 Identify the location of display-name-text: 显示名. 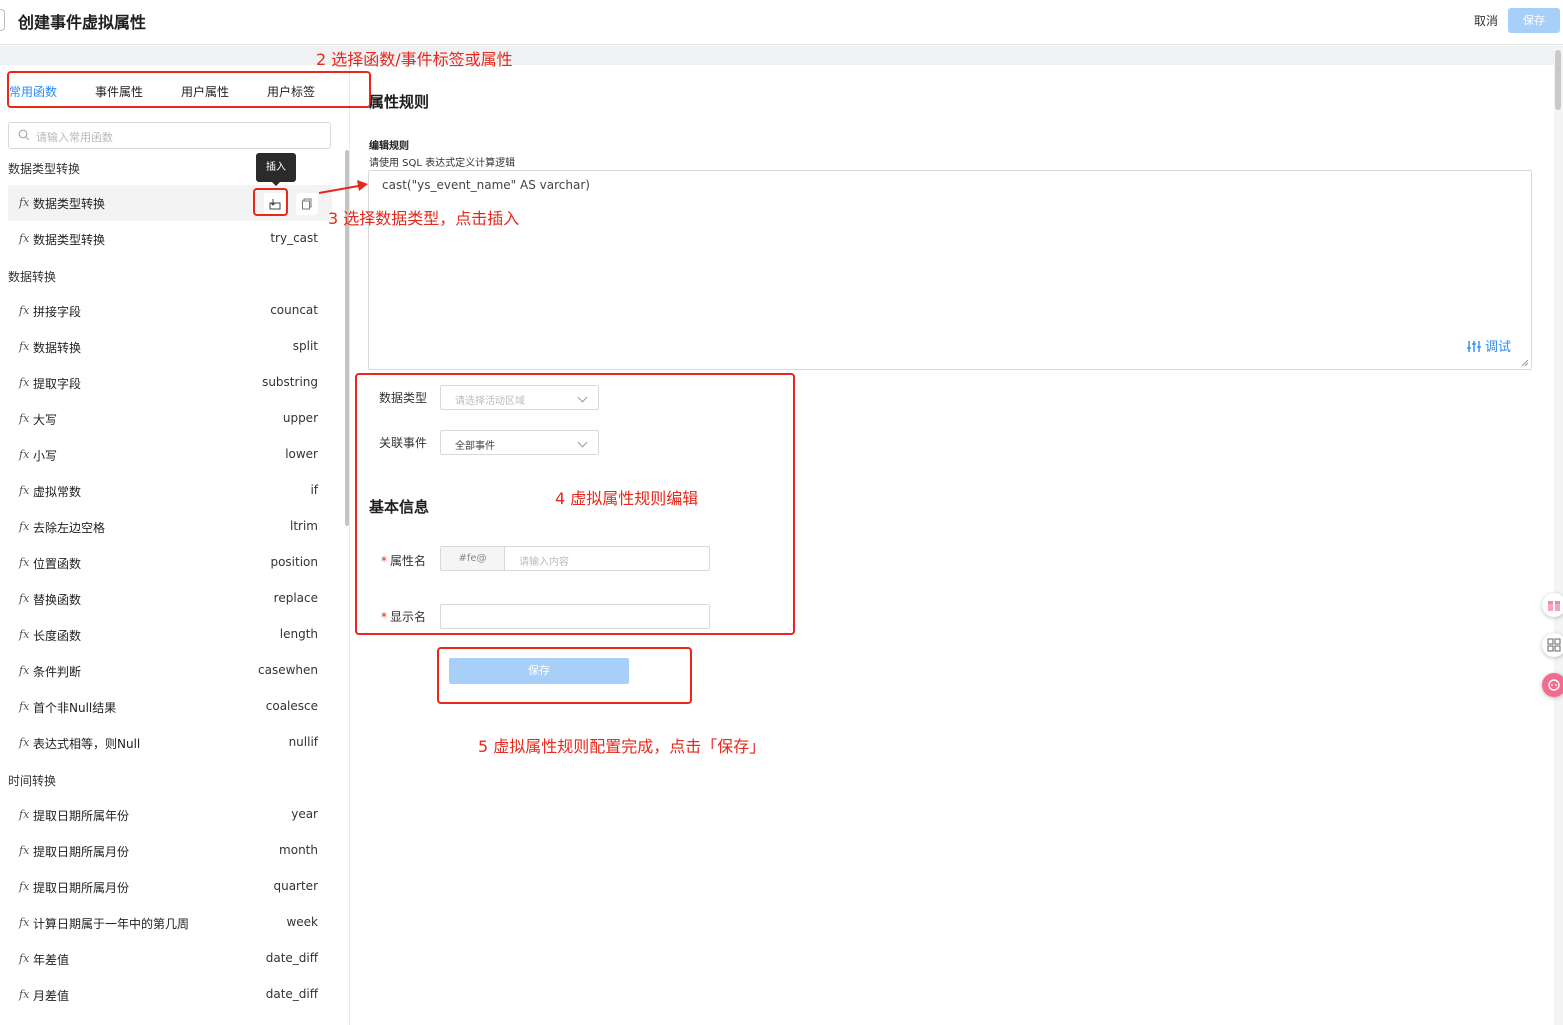
(408, 617).